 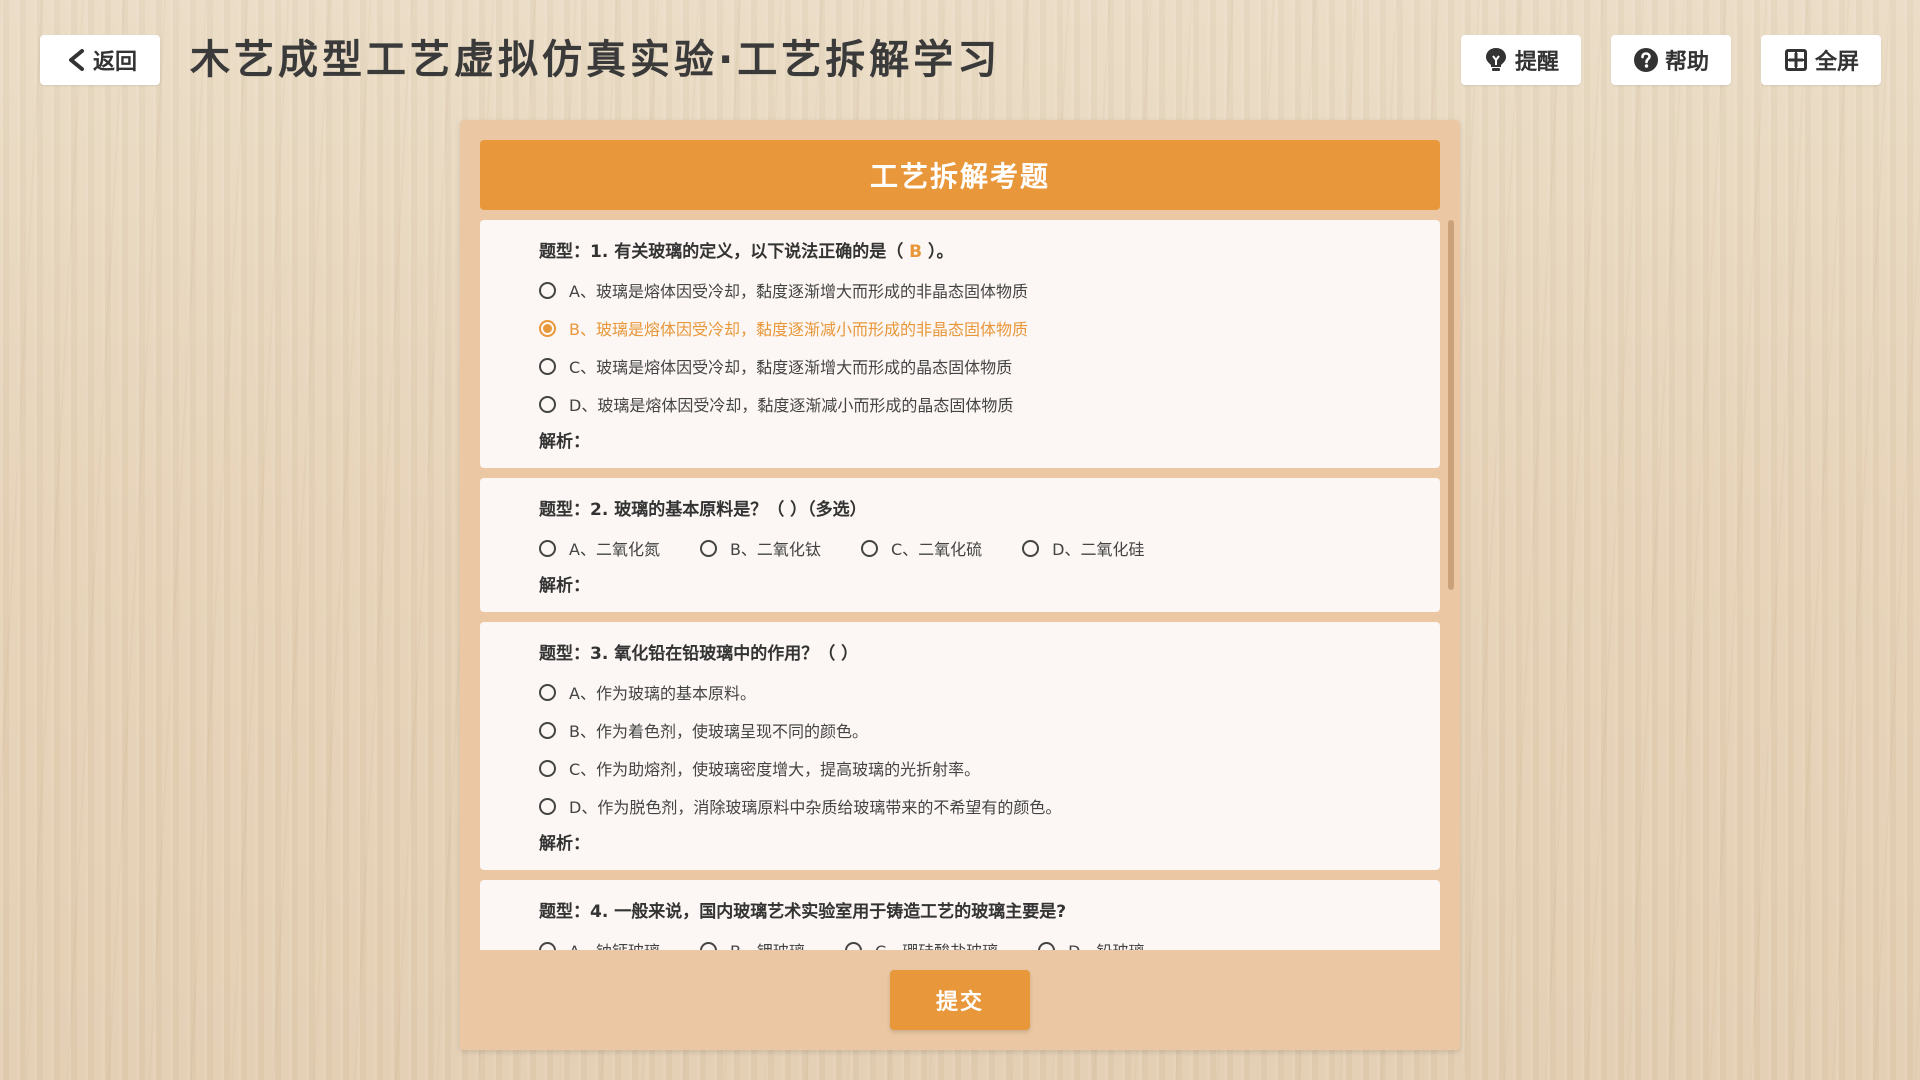 What do you see at coordinates (76, 60) in the screenshot?
I see `chevron-left-icon` at bounding box center [76, 60].